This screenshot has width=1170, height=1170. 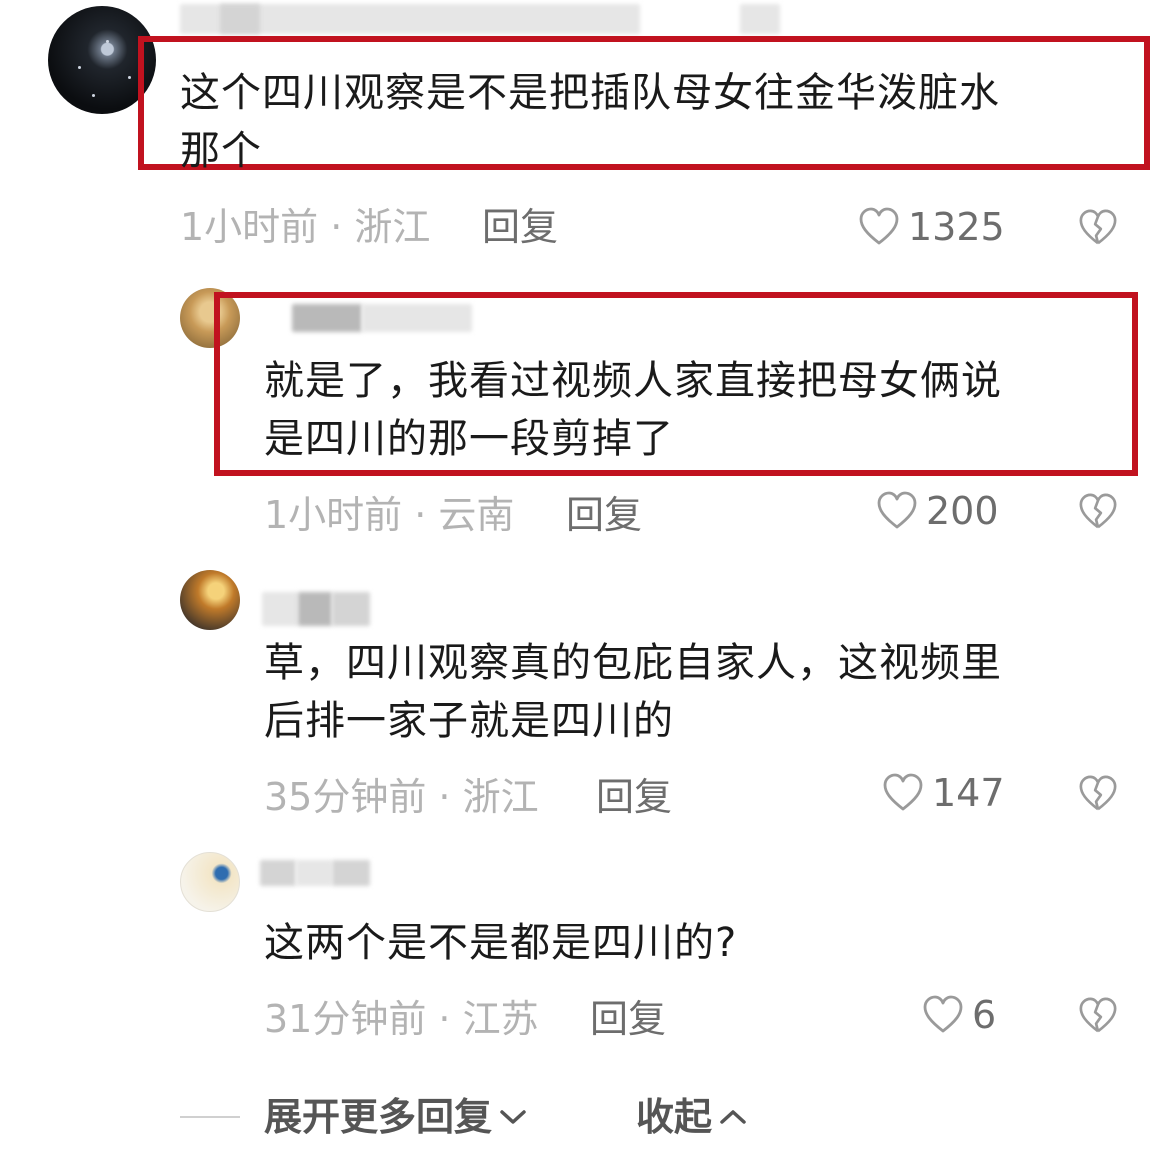 What do you see at coordinates (389, 515) in the screenshot?
I see `comment-meta: 1小时前 · 云南` at bounding box center [389, 515].